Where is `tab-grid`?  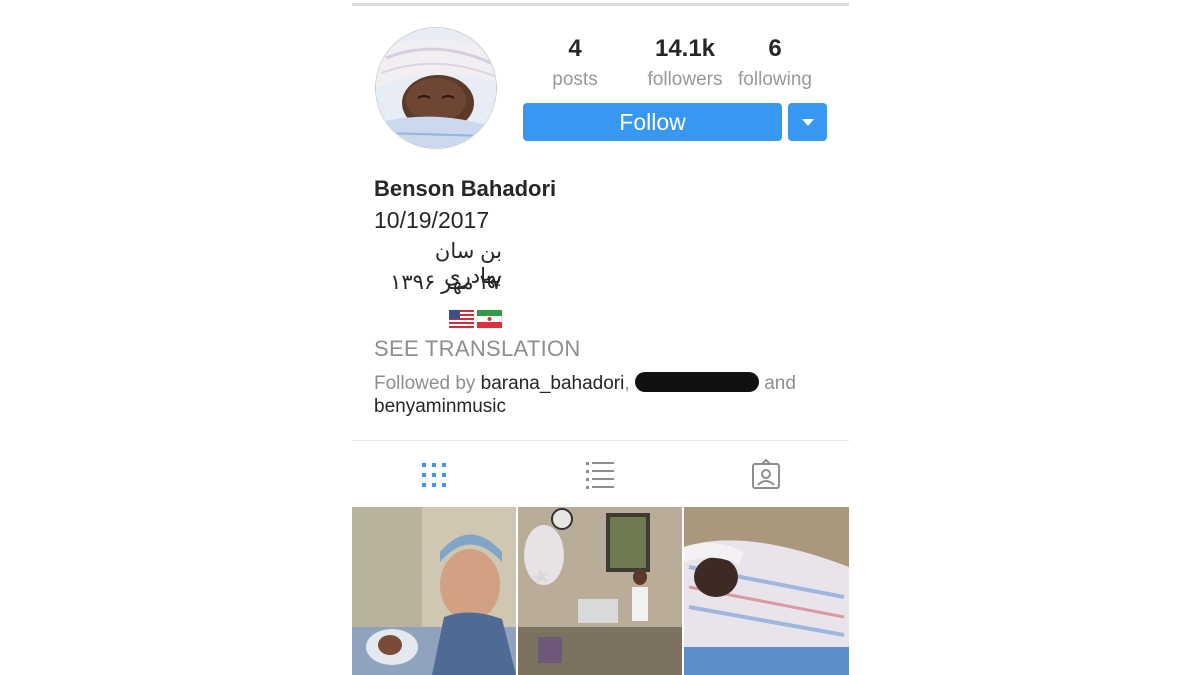
tab-grid is located at coordinates (434, 475).